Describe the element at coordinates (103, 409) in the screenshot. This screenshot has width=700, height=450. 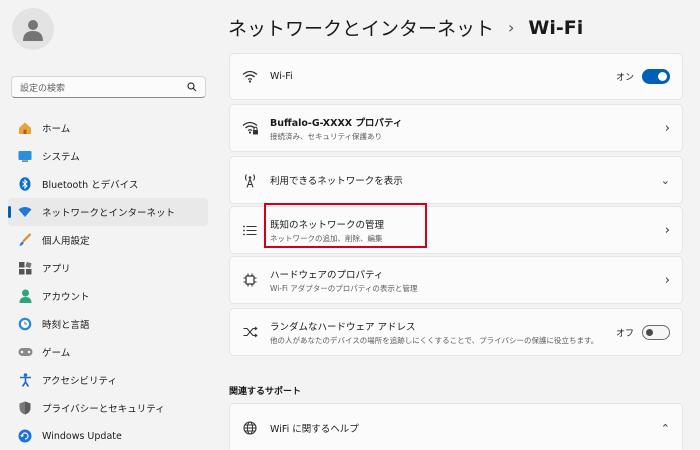
I see `sidebar-item-label: プライバシーとセキュリティ` at that location.